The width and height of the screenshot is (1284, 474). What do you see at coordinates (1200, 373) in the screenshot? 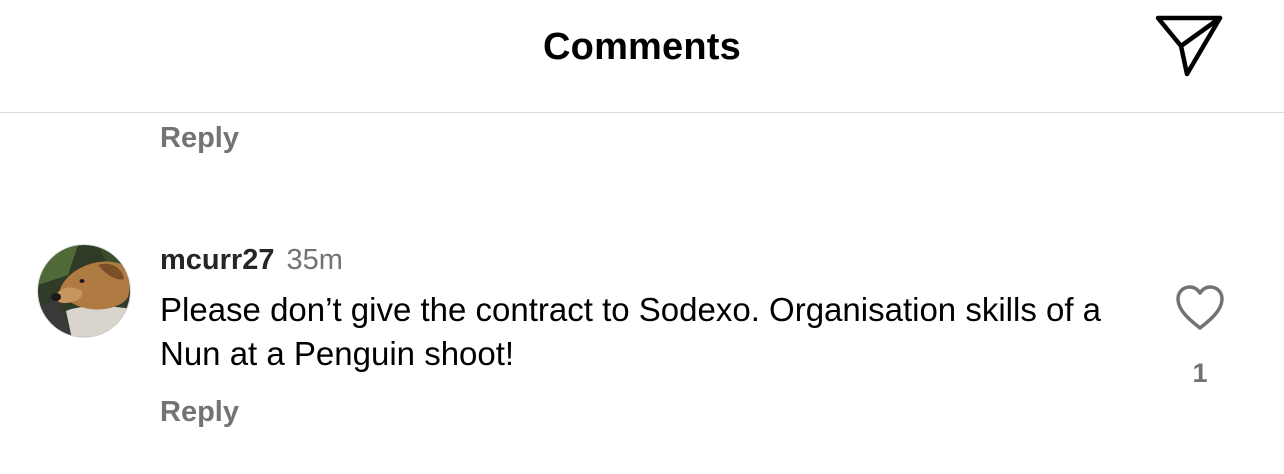
I see `like-count: 1` at bounding box center [1200, 373].